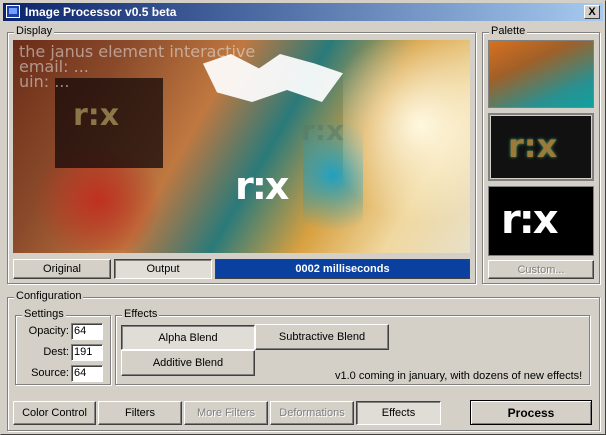  What do you see at coordinates (531, 412) in the screenshot?
I see `process-button: Process` at bounding box center [531, 412].